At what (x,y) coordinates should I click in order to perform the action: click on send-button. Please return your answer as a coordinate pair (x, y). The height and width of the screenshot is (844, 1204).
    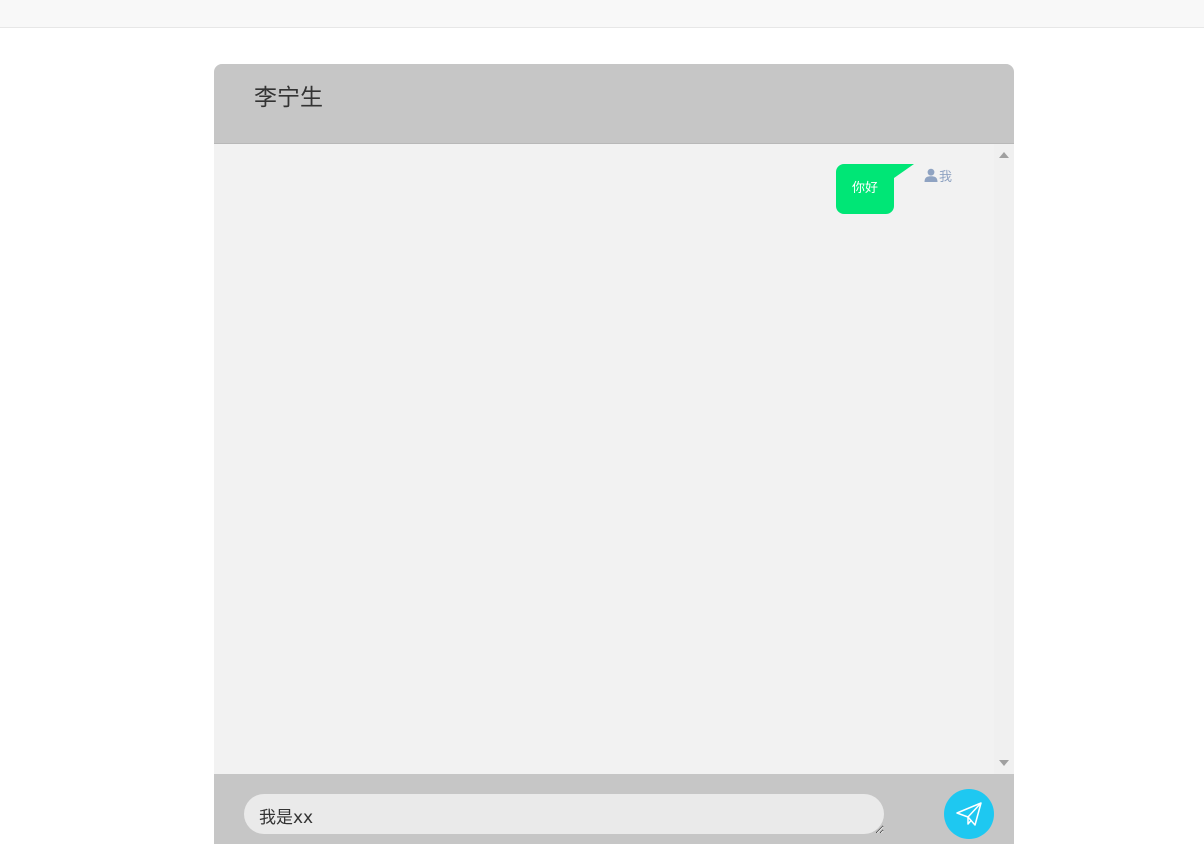
    Looking at the image, I should click on (969, 814).